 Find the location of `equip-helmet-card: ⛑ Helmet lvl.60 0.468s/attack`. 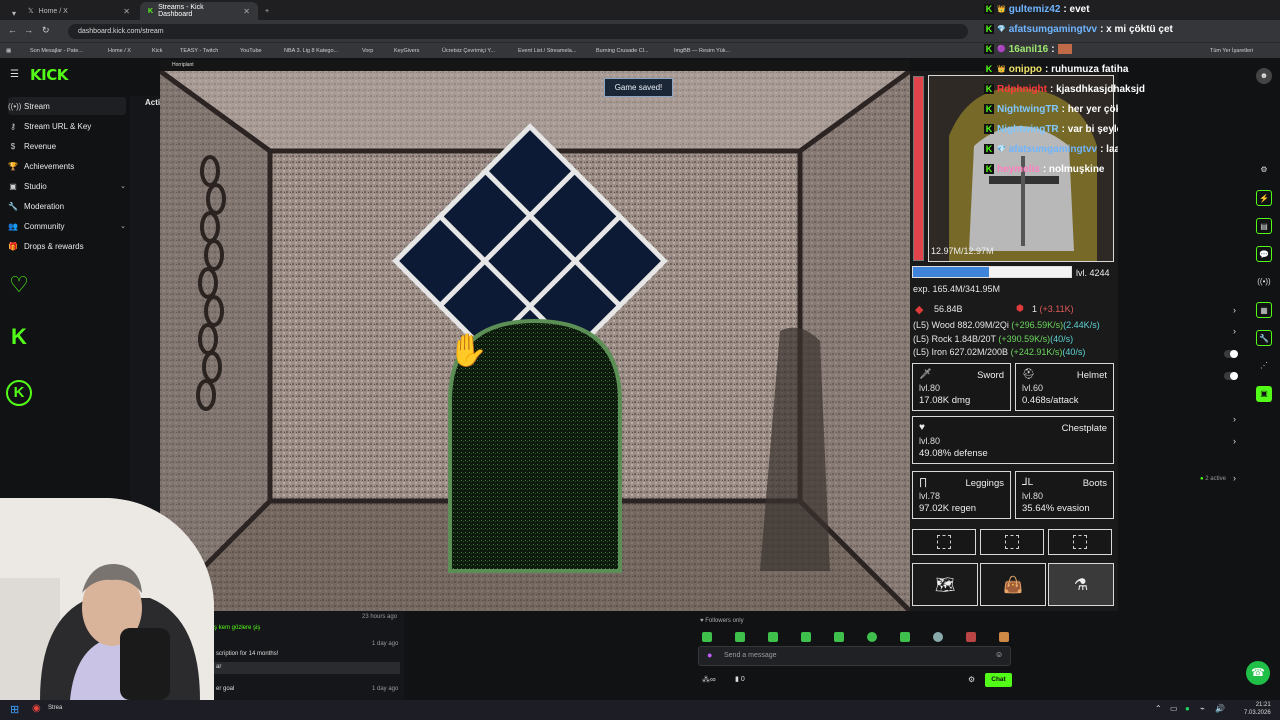

equip-helmet-card: ⛑ Helmet lvl.60 0.468s/attack is located at coordinates (1064, 387).